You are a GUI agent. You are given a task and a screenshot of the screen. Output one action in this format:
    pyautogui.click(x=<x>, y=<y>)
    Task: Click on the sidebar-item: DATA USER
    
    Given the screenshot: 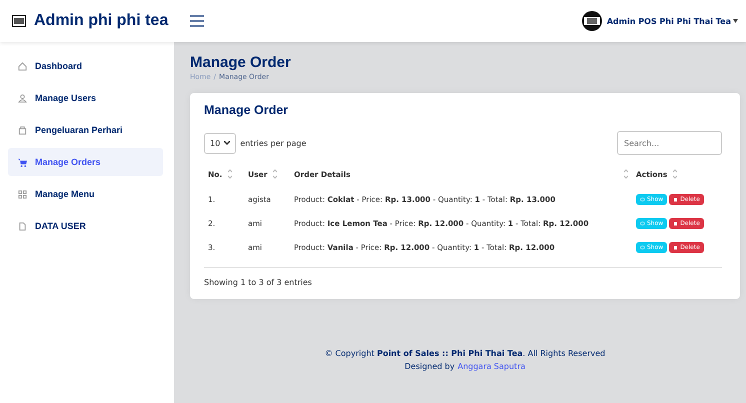 What is the action you would take?
    pyautogui.click(x=85, y=226)
    